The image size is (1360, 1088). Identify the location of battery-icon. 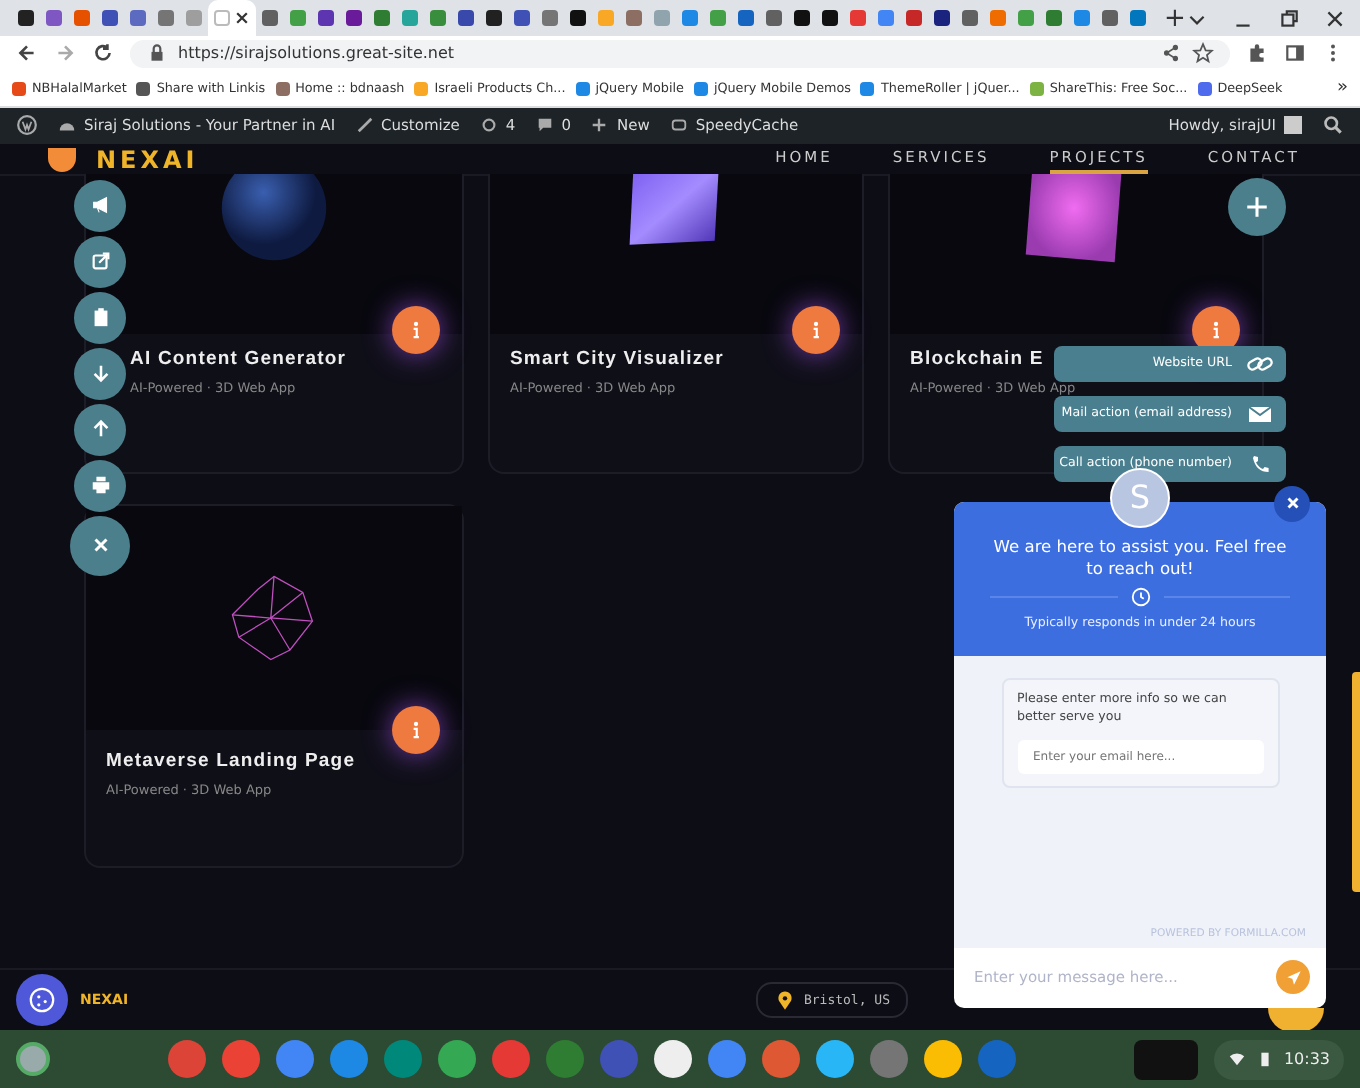
(1264, 1059).